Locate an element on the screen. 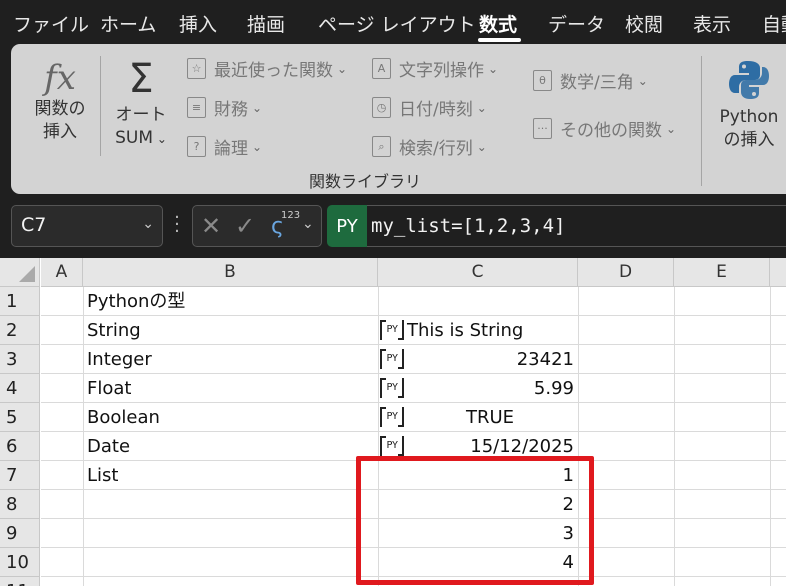 This screenshot has width=786, height=586. column-header-a: A is located at coordinates (62, 272).